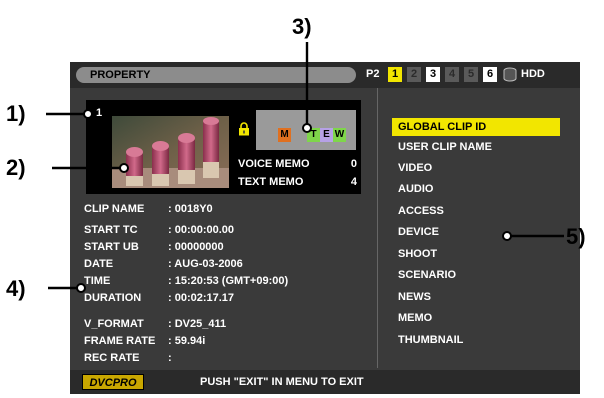  What do you see at coordinates (97, 281) in the screenshot?
I see `time-label: TIME` at bounding box center [97, 281].